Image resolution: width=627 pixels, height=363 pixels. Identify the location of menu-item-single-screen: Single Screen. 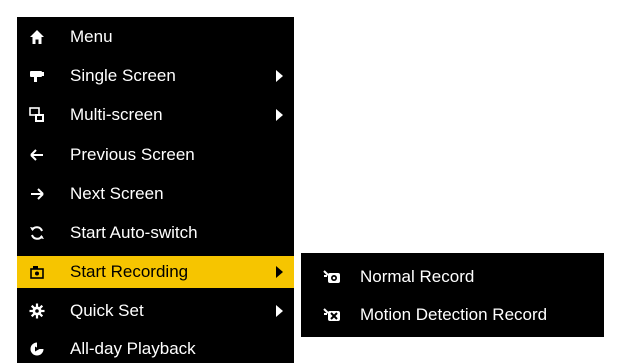
(155, 76).